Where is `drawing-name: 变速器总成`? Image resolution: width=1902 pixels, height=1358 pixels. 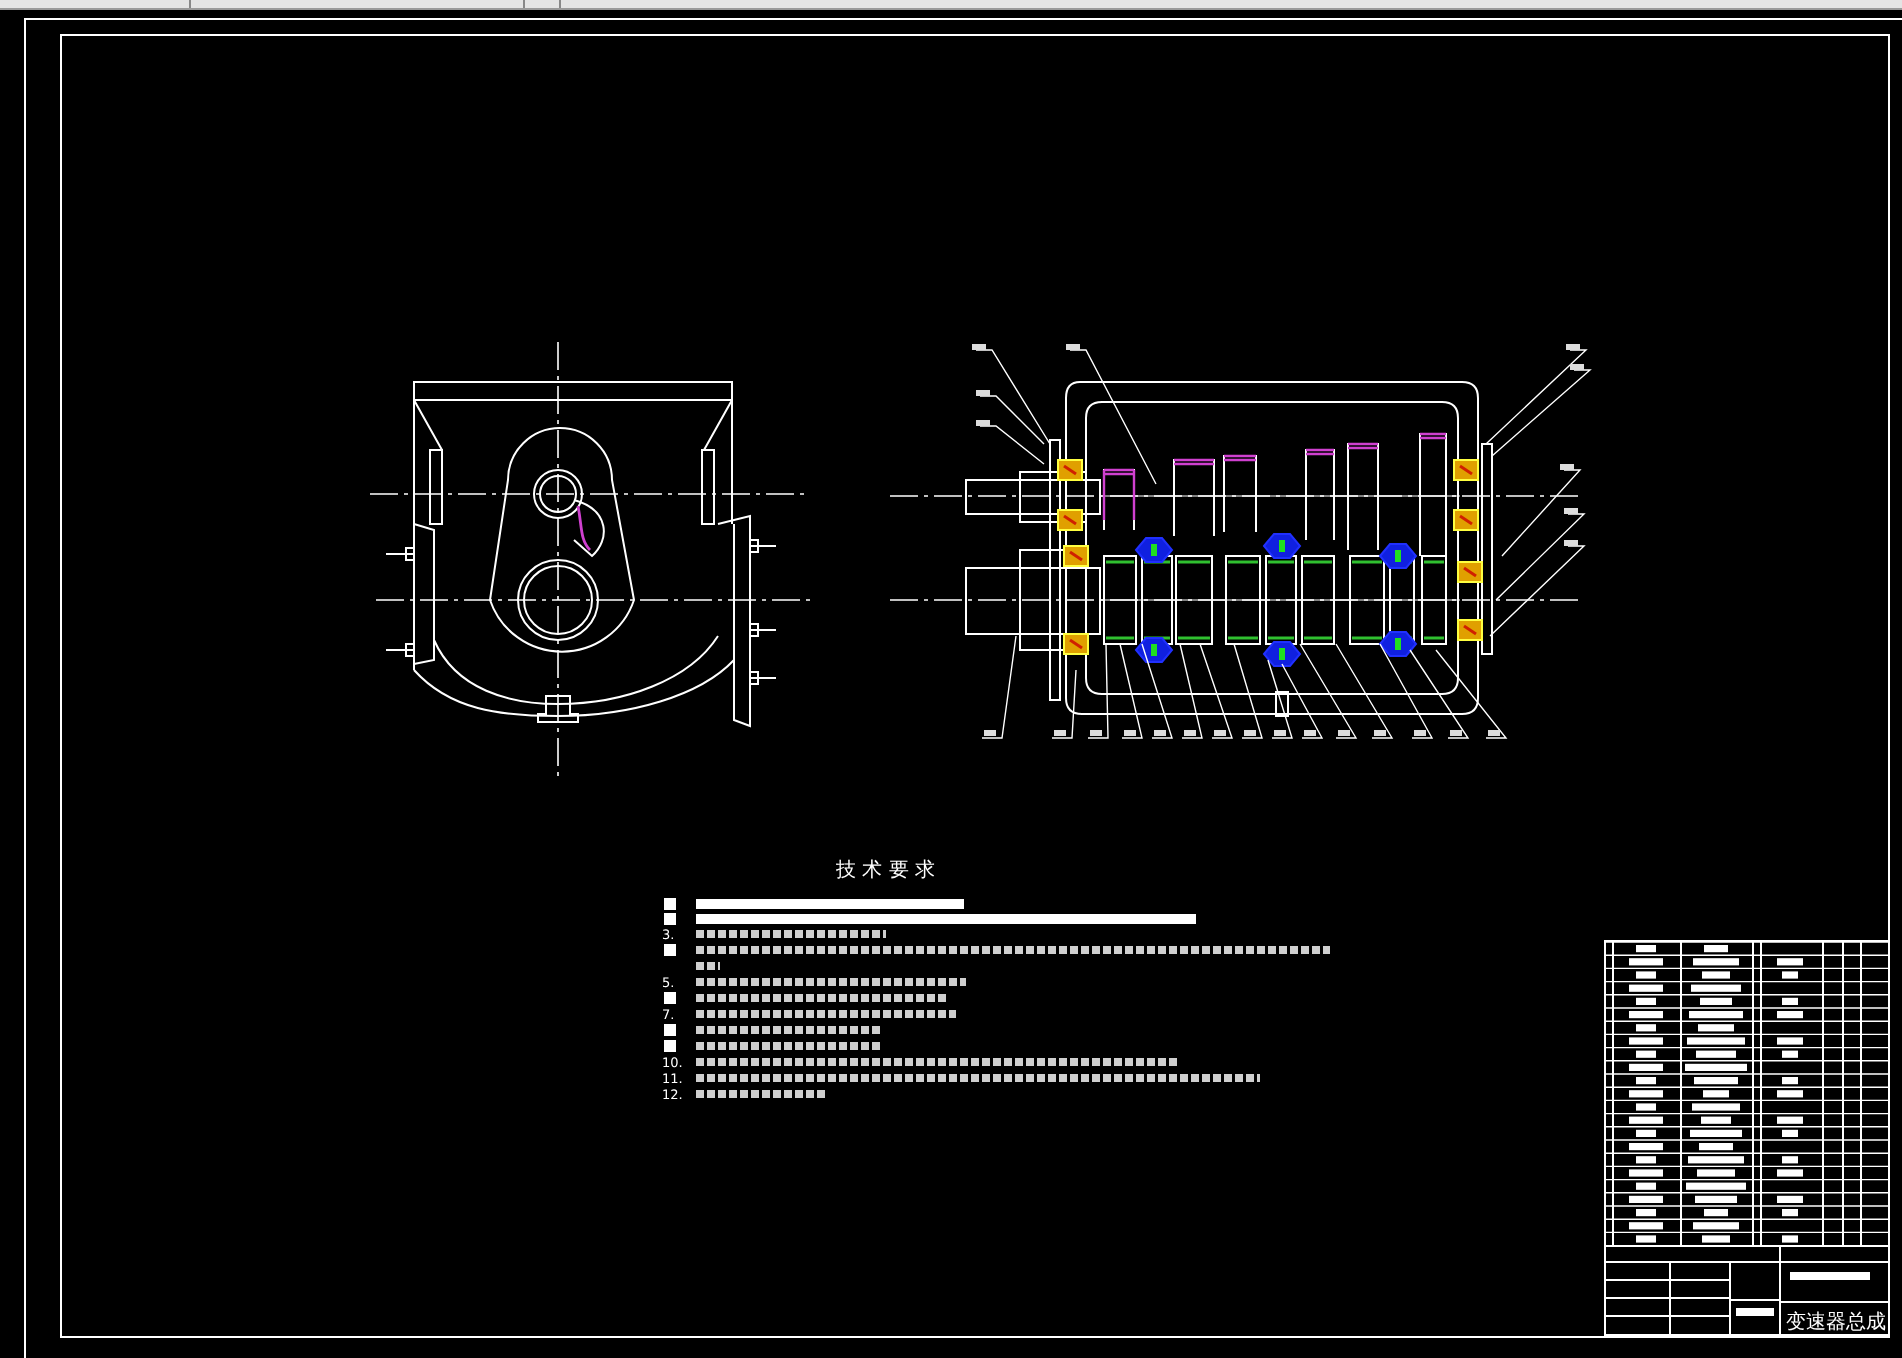 drawing-name: 变速器总成 is located at coordinates (1836, 1323).